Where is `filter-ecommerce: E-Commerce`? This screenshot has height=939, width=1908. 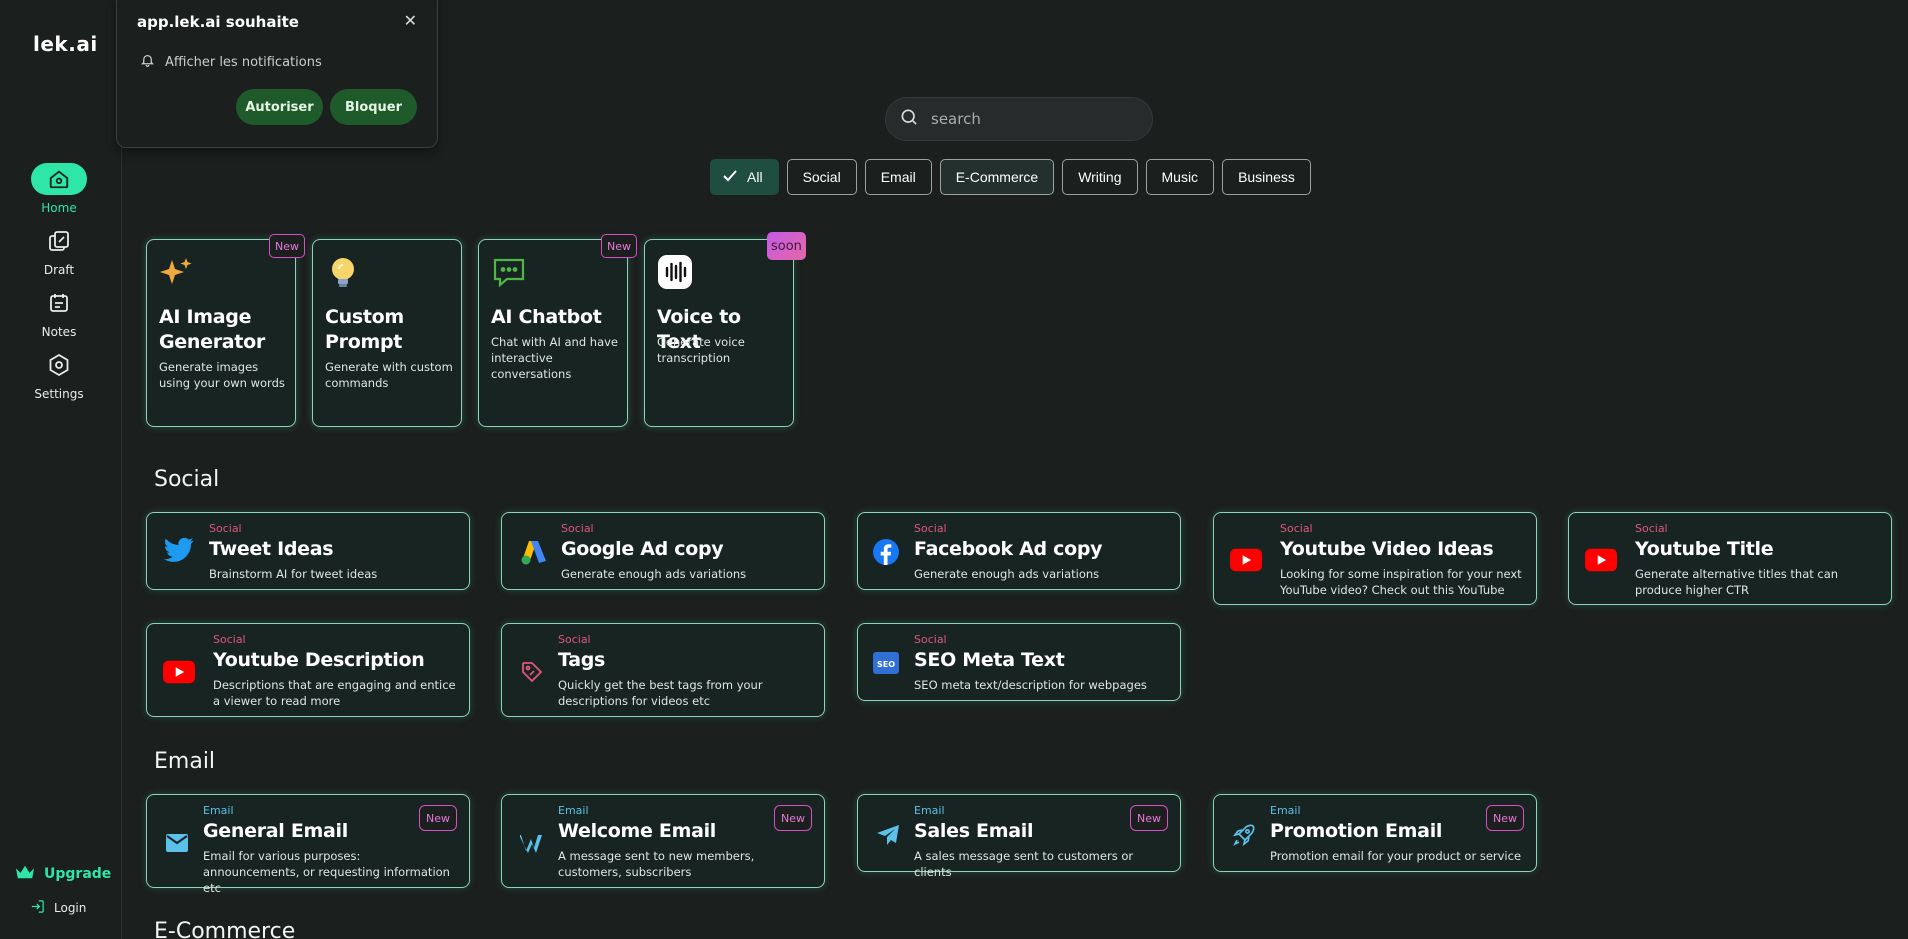 filter-ecommerce: E-Commerce is located at coordinates (997, 177).